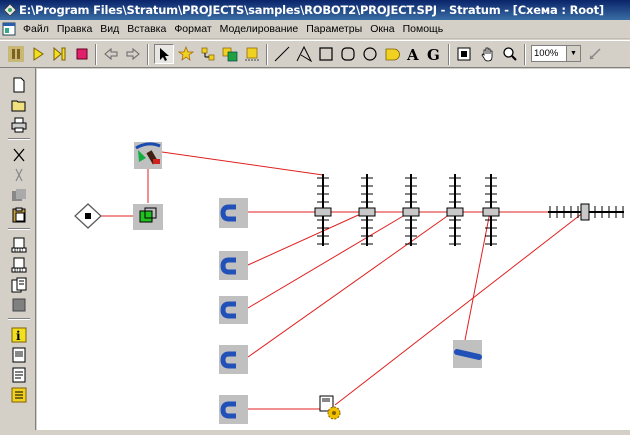 This screenshot has height=435, width=630. I want to click on menu-modeling: Моделирование, so click(259, 29).